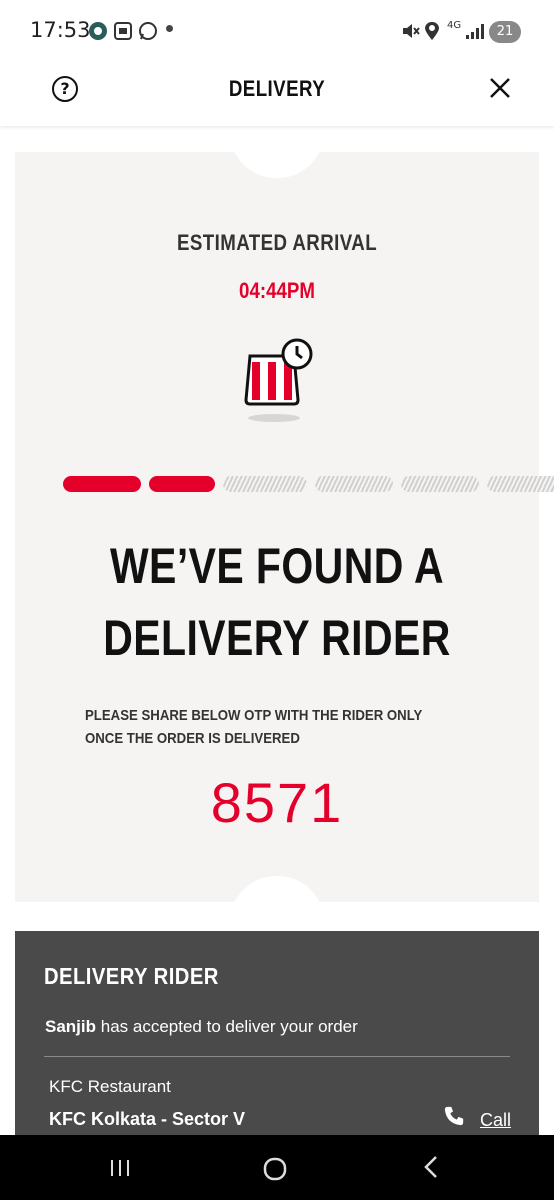 This screenshot has width=554, height=1200. Describe the element at coordinates (308, 484) in the screenshot. I see `order-progress-bar` at that location.